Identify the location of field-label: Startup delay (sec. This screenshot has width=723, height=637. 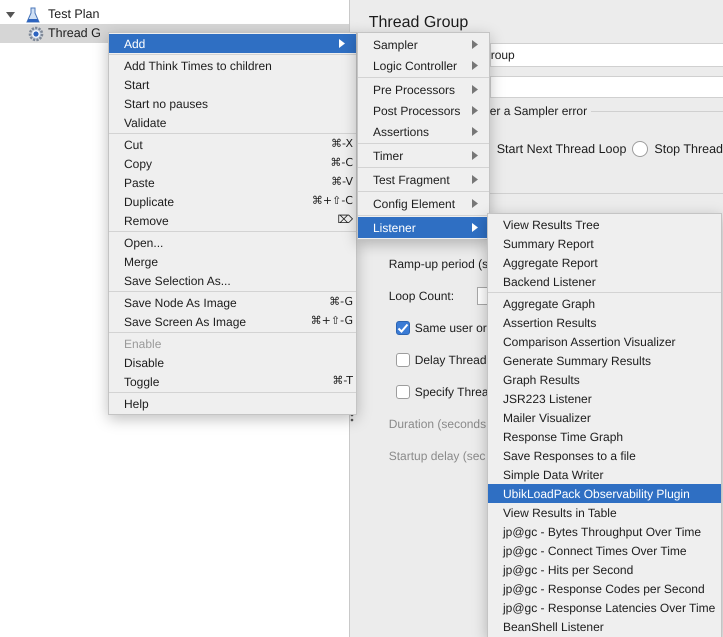
(437, 456).